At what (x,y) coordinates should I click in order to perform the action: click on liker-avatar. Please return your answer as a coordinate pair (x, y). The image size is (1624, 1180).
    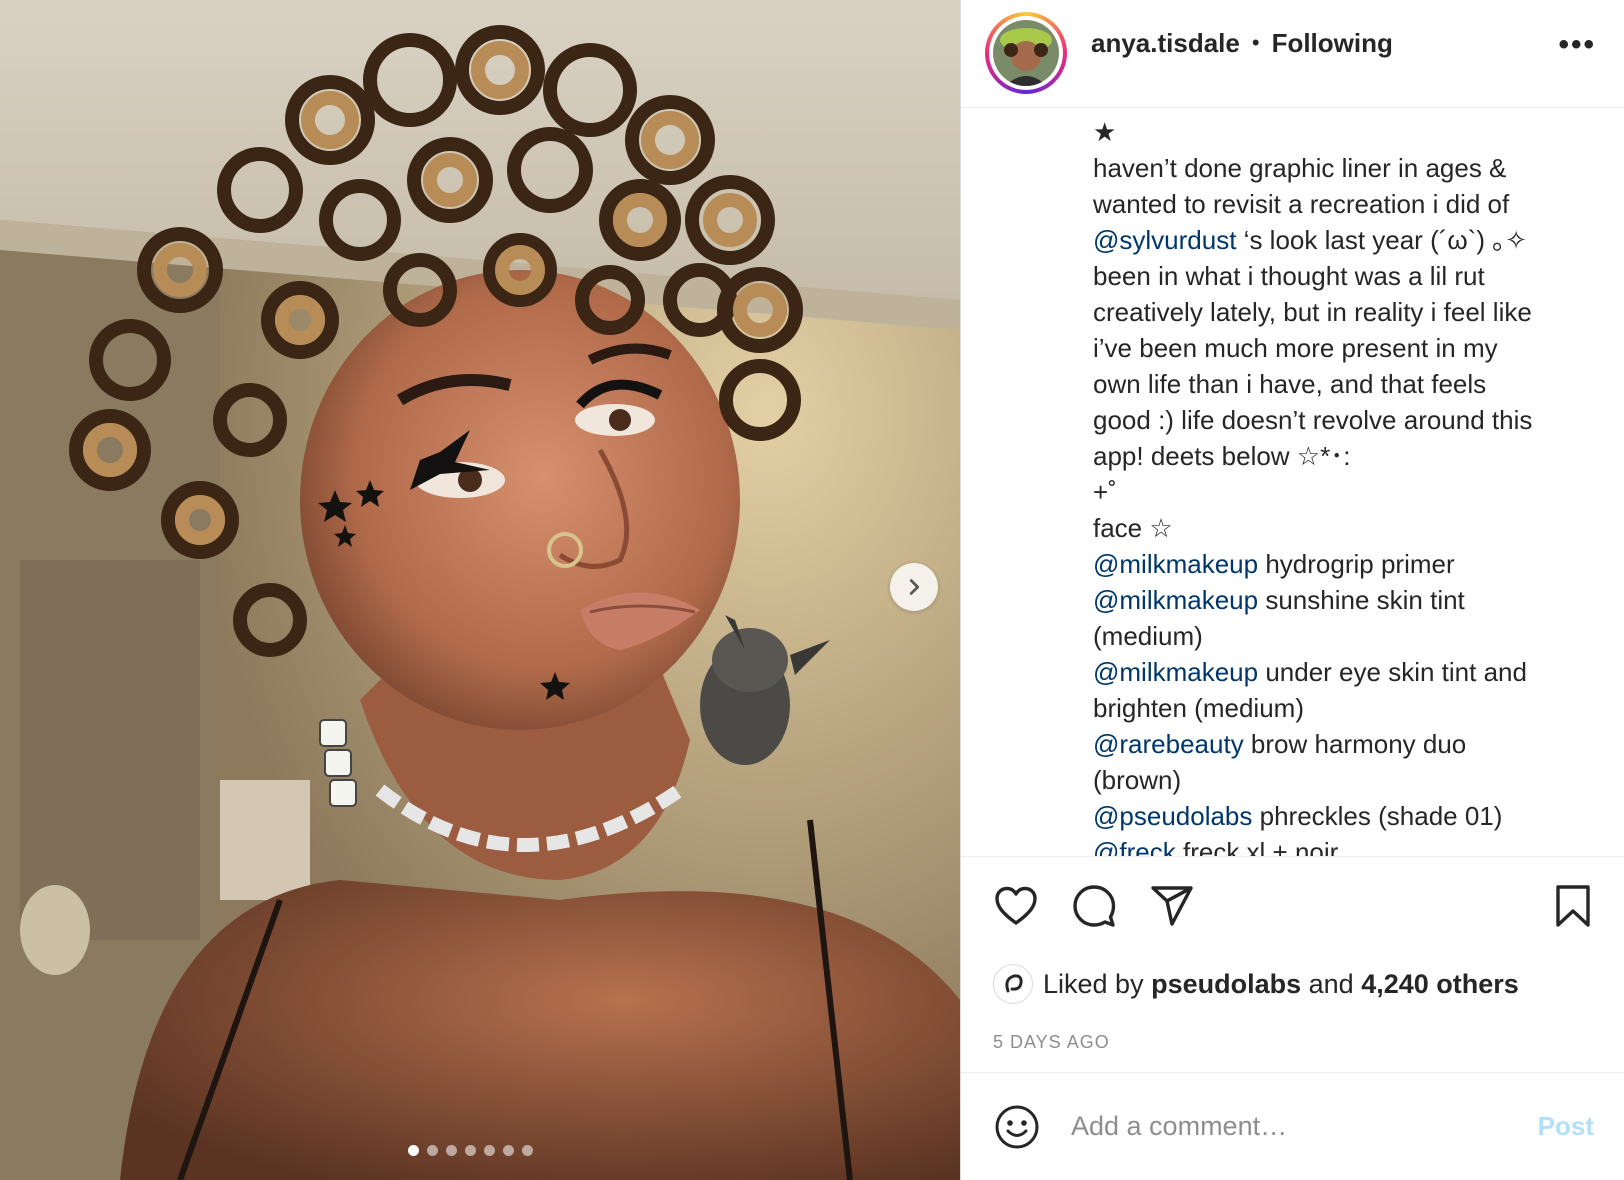
    Looking at the image, I should click on (1013, 984).